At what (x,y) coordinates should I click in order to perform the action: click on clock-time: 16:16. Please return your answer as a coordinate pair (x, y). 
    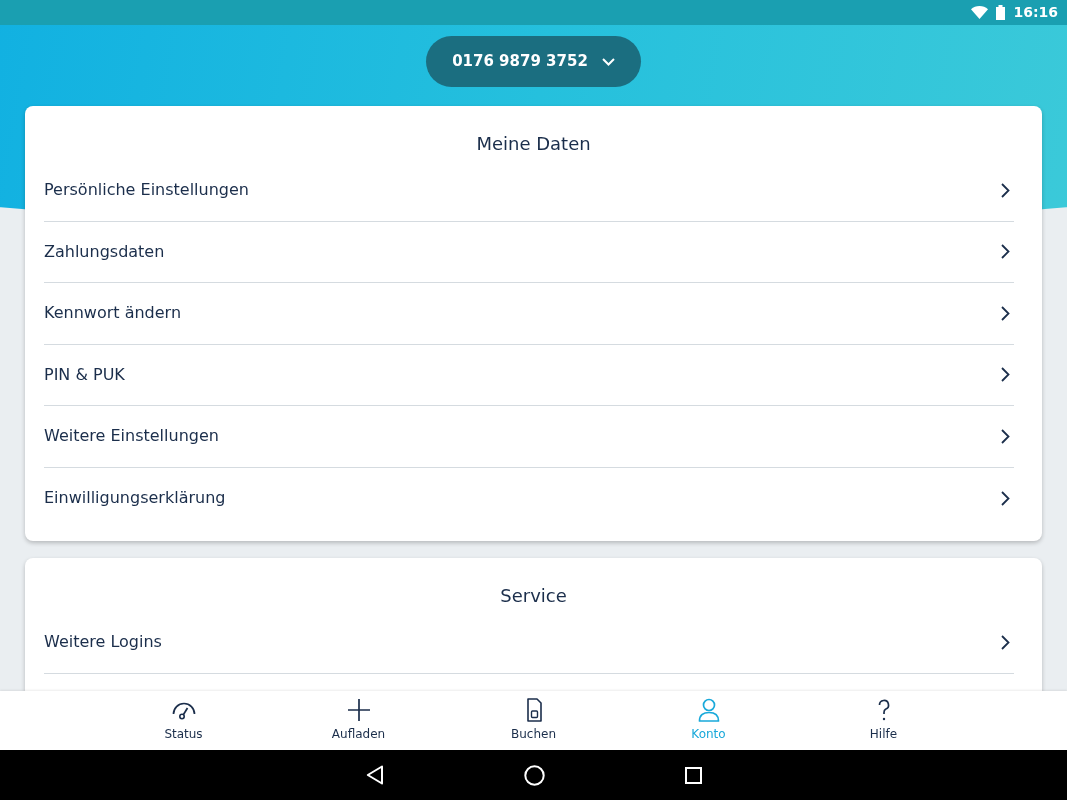
    Looking at the image, I should click on (1035, 12).